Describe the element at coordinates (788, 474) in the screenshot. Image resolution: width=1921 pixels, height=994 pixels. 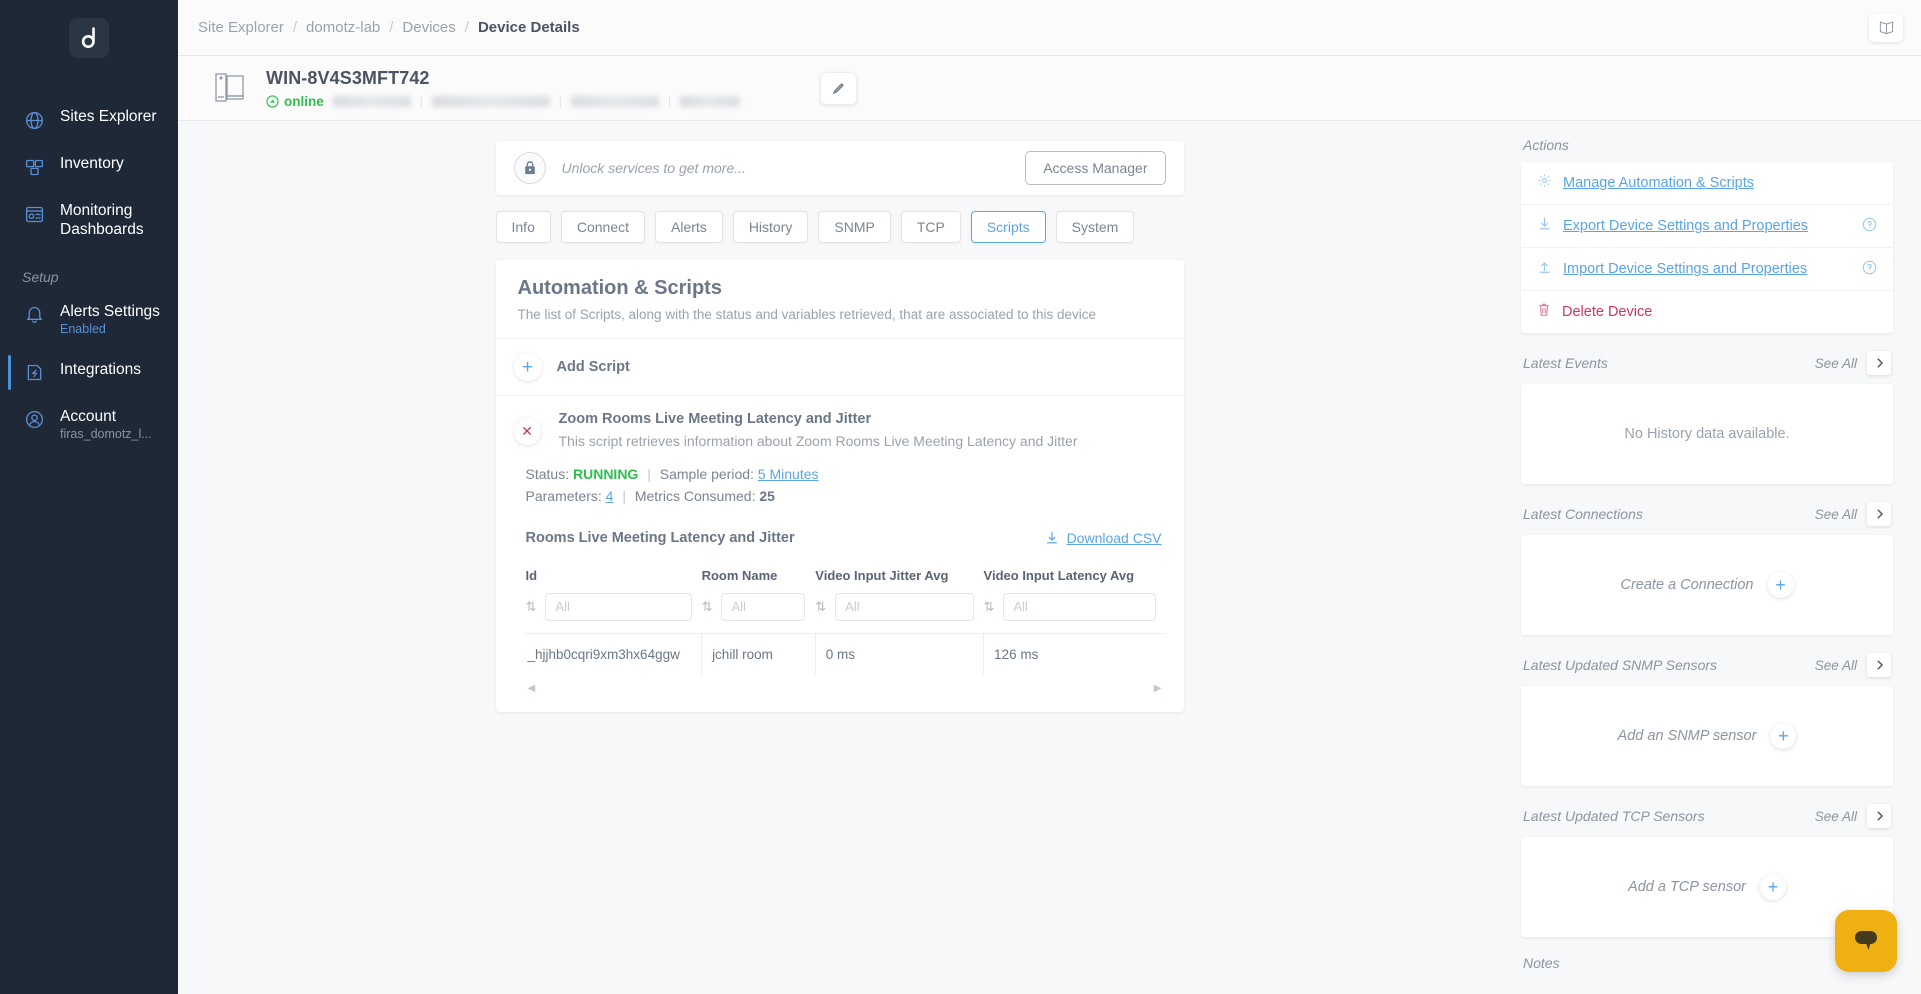
I see `sample-period-value: 5 Minutes` at that location.